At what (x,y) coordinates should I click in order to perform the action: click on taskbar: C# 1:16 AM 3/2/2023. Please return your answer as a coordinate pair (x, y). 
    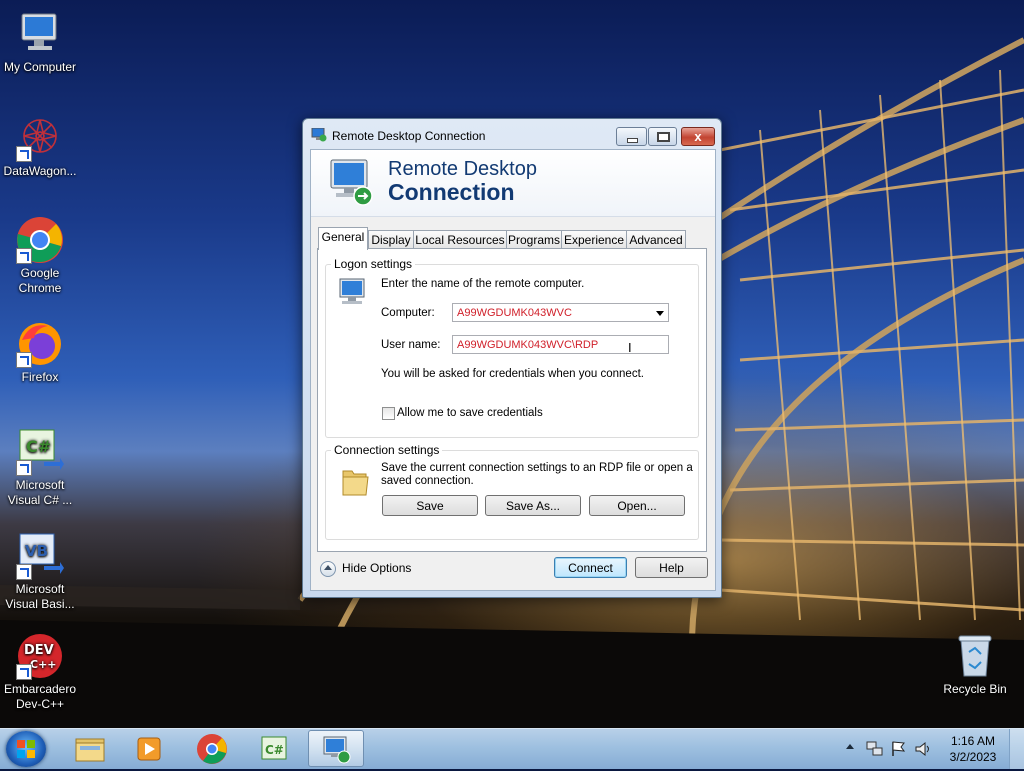
    Looking at the image, I should click on (512, 748).